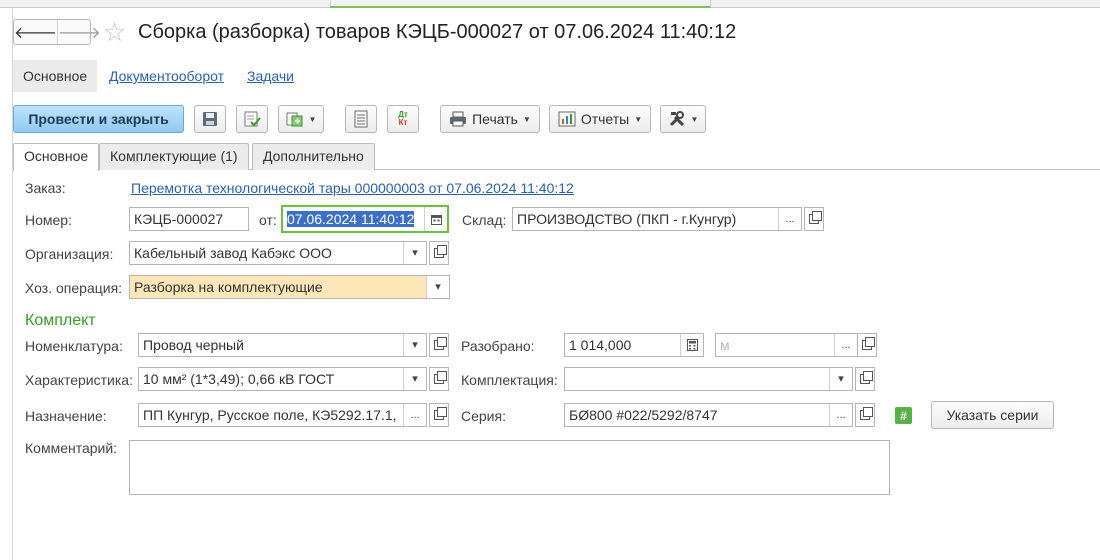 The width and height of the screenshot is (1100, 560). I want to click on post-button, so click(252, 119).